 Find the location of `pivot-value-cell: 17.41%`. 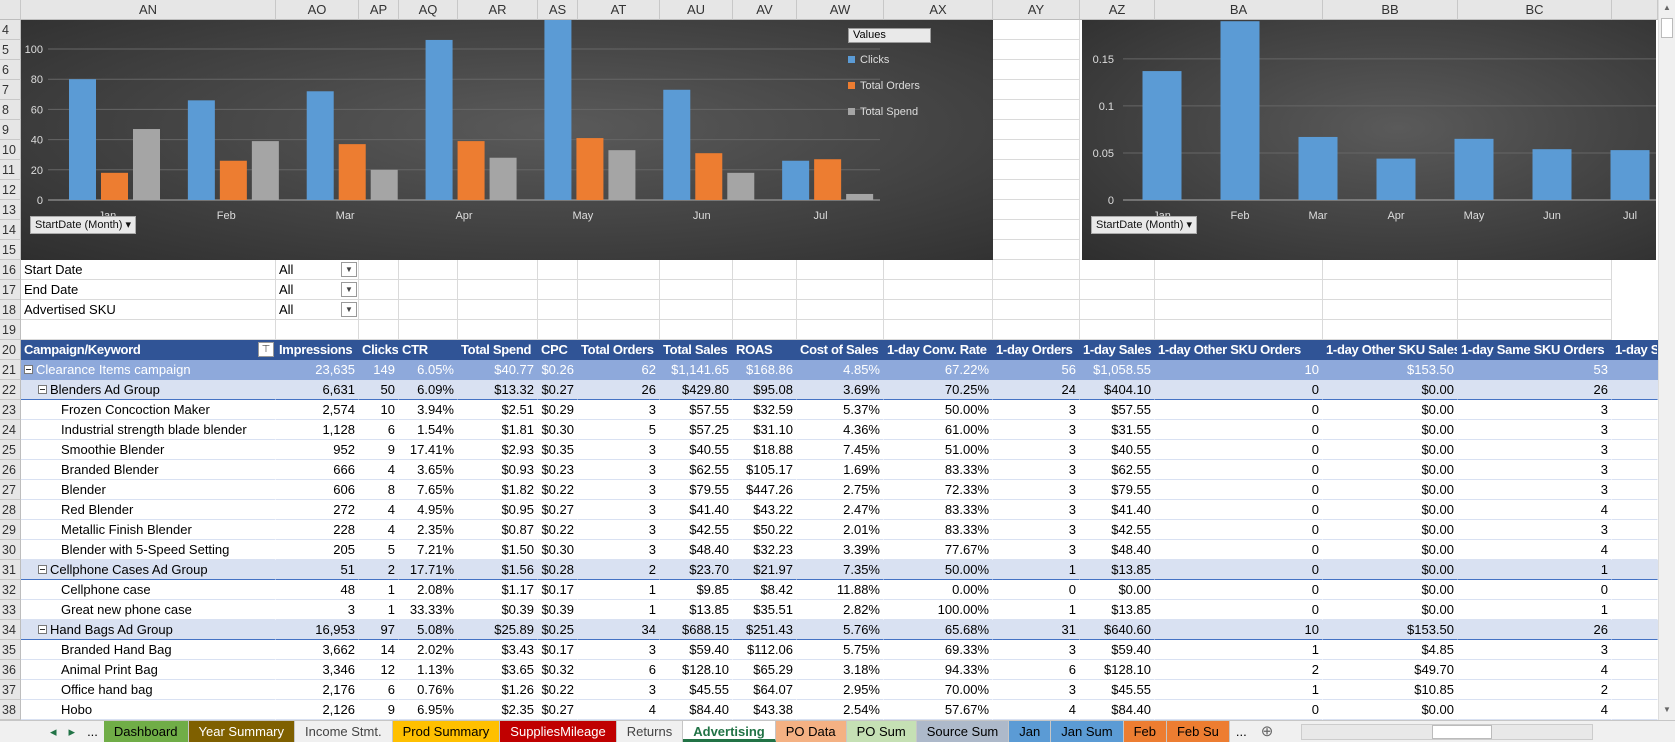

pivot-value-cell: 17.41% is located at coordinates (428, 450).